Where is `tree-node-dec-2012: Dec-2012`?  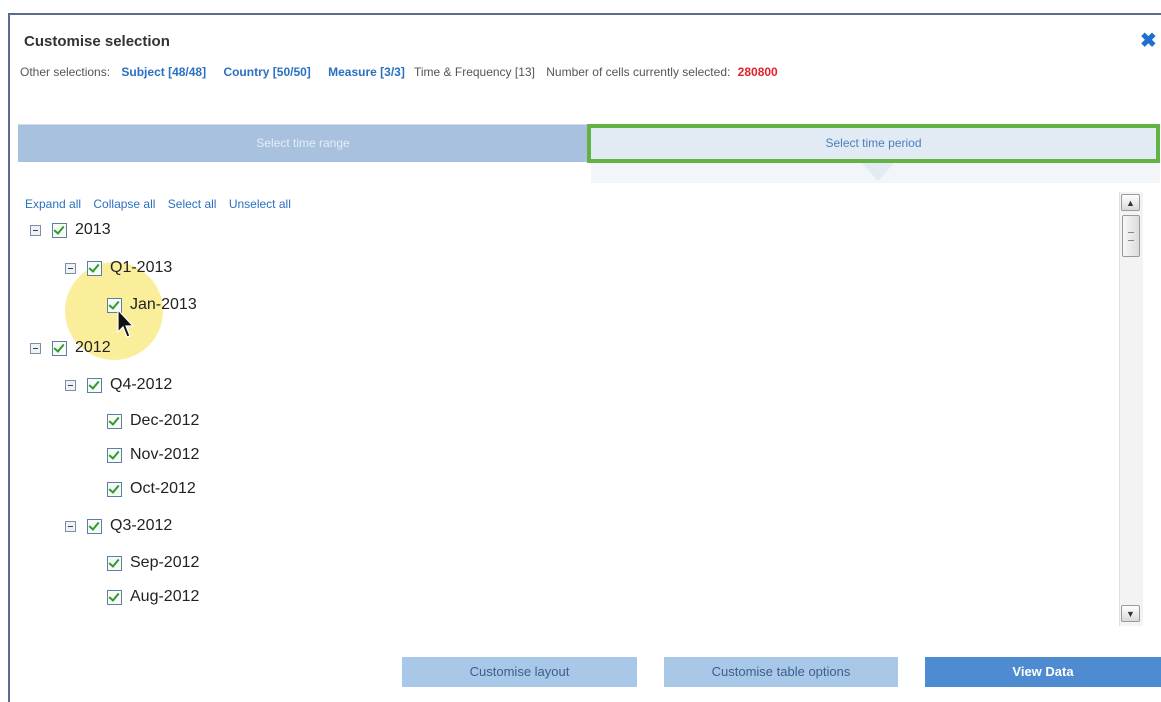
tree-node-dec-2012: Dec-2012 is located at coordinates (153, 421).